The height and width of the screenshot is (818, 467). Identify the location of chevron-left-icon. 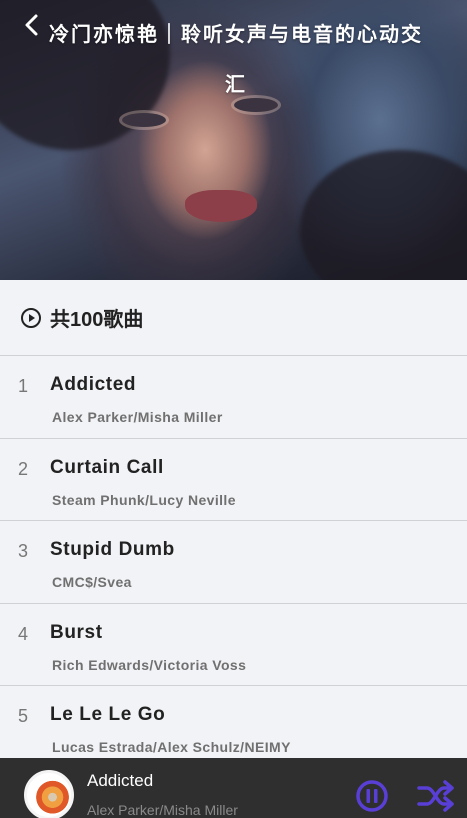
(32, 25).